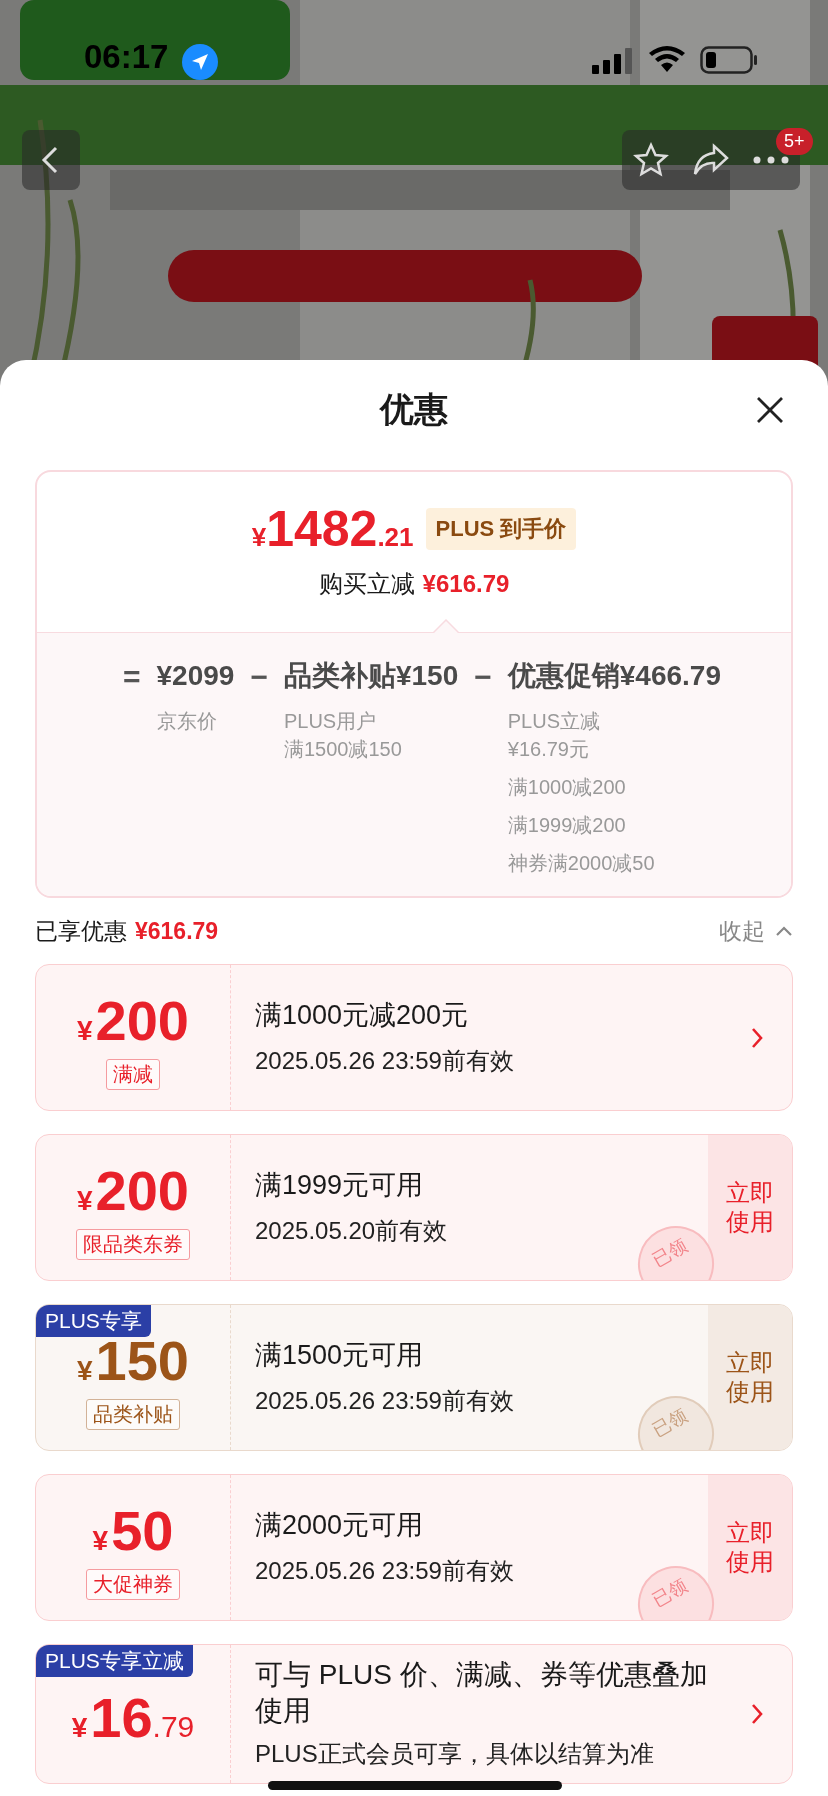  What do you see at coordinates (466, 584) in the screenshot?
I see `saving-amount: ¥616.79` at bounding box center [466, 584].